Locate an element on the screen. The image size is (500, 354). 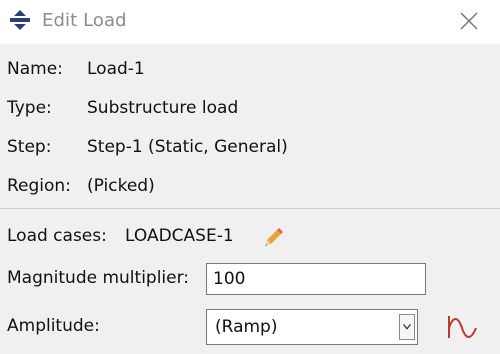
amplitude-label: Amplitude: is located at coordinates (53, 326).